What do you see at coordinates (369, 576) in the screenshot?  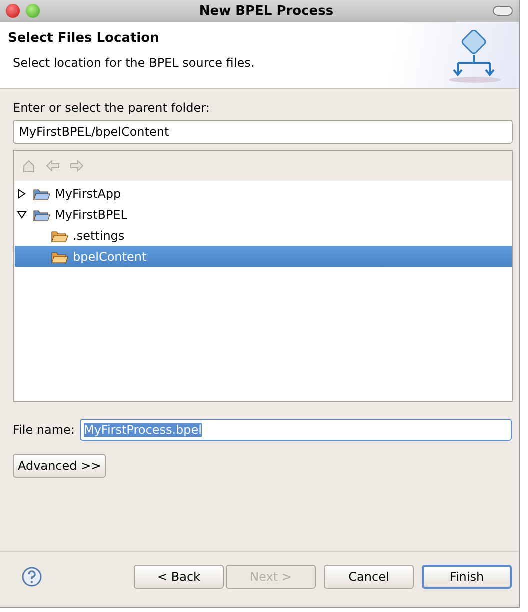 I see `dialog-button: Cancel` at bounding box center [369, 576].